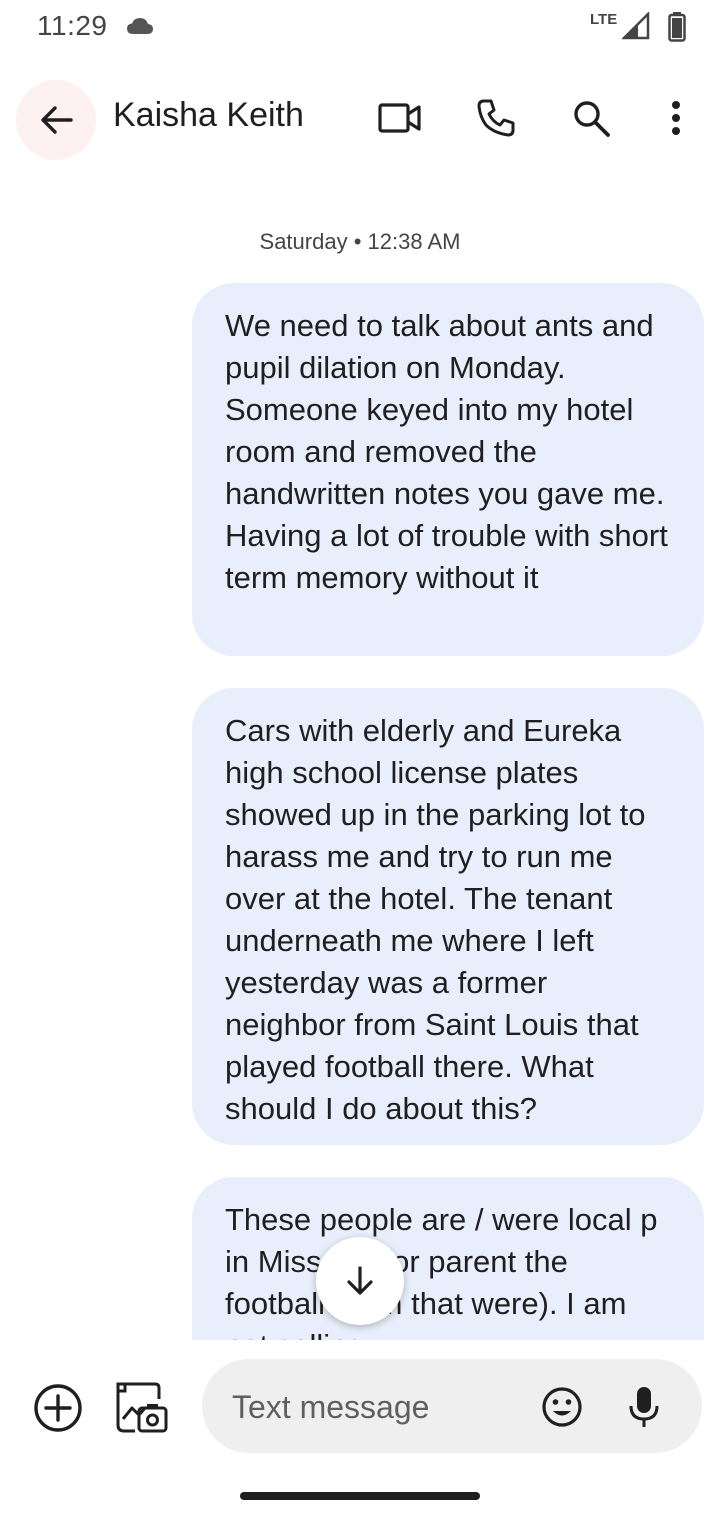 The image size is (720, 1520). I want to click on scroll-to-bottom-button, so click(360, 1281).